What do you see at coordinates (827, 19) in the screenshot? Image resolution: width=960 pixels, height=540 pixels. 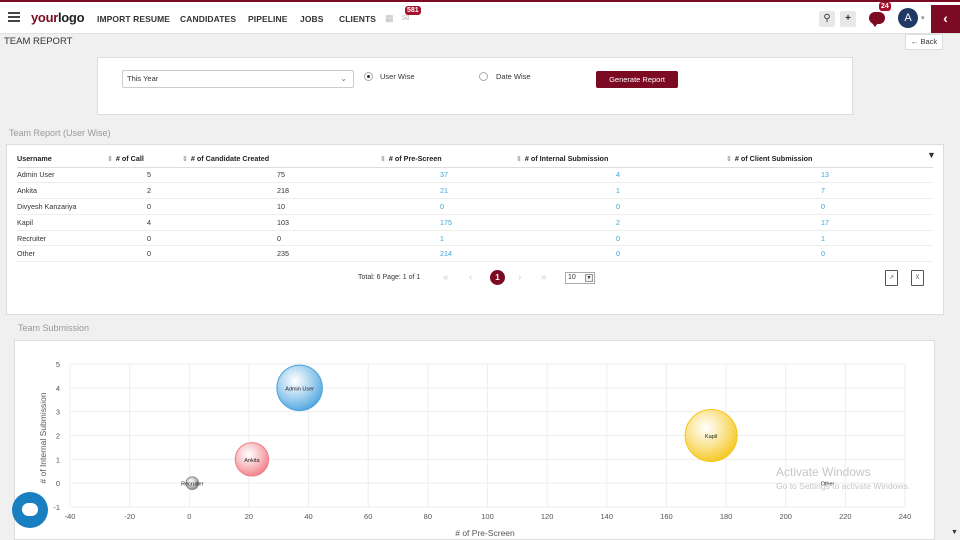 I see `search-icon: ⚲` at bounding box center [827, 19].